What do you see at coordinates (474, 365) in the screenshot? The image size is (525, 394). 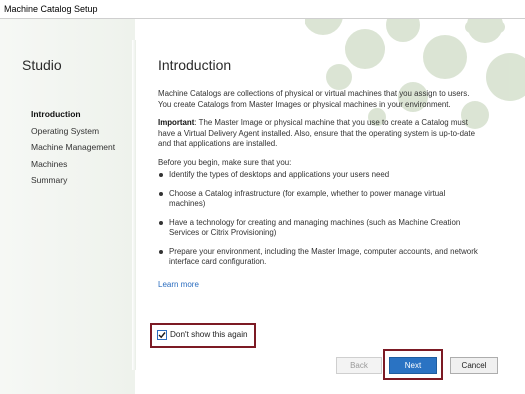 I see `cancel-button: Cancel` at bounding box center [474, 365].